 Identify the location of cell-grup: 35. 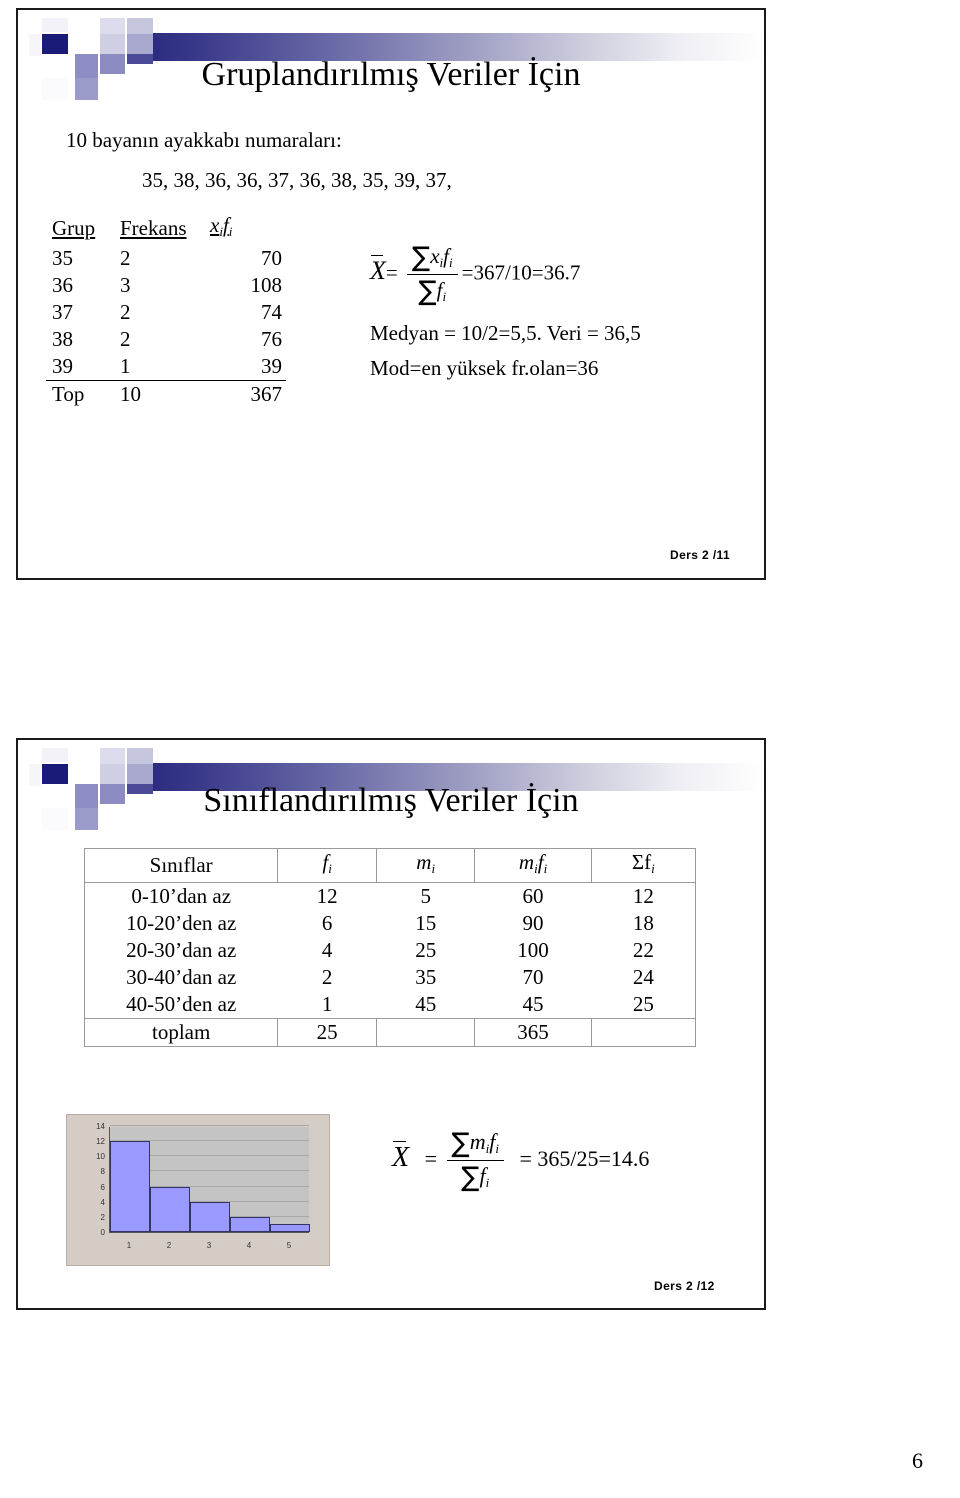
(62, 258).